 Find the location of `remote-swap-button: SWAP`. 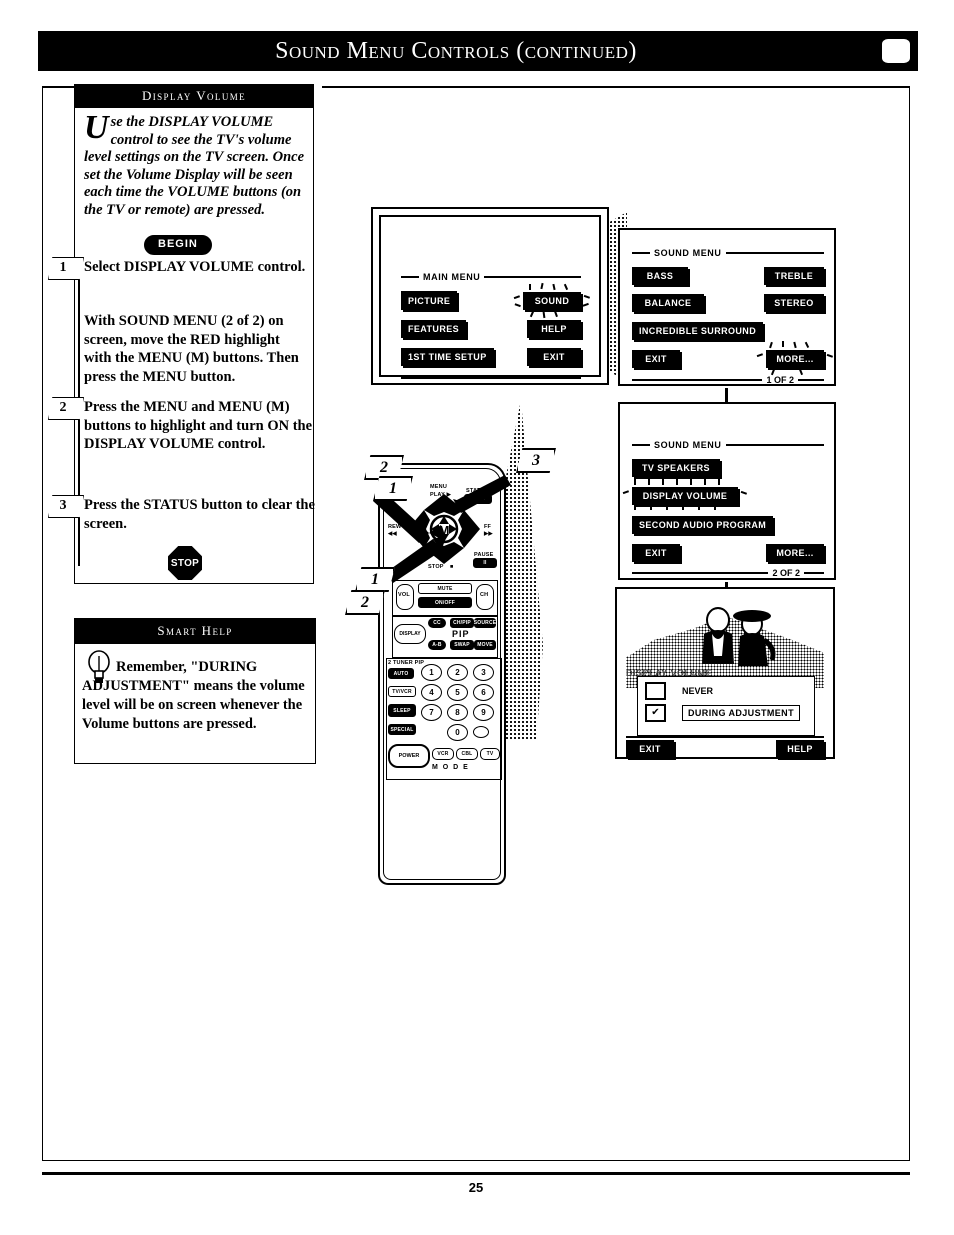

remote-swap-button: SWAP is located at coordinates (462, 645).